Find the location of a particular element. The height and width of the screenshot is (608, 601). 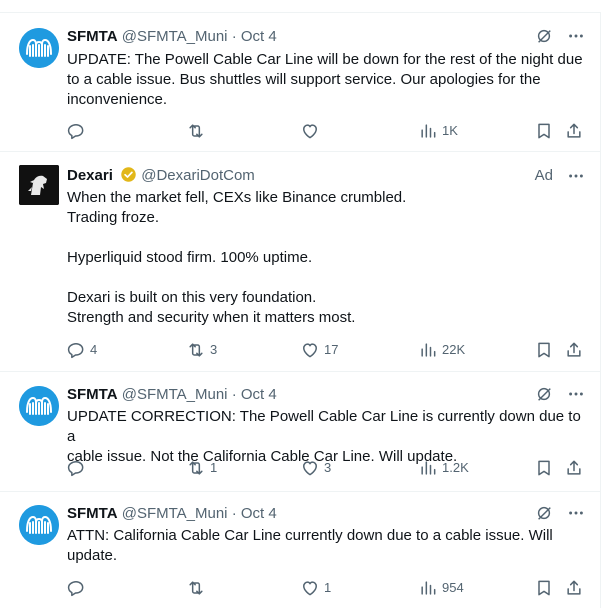

tweet-line: Hyperliquid stood firm. 100% uptime. is located at coordinates (190, 257).